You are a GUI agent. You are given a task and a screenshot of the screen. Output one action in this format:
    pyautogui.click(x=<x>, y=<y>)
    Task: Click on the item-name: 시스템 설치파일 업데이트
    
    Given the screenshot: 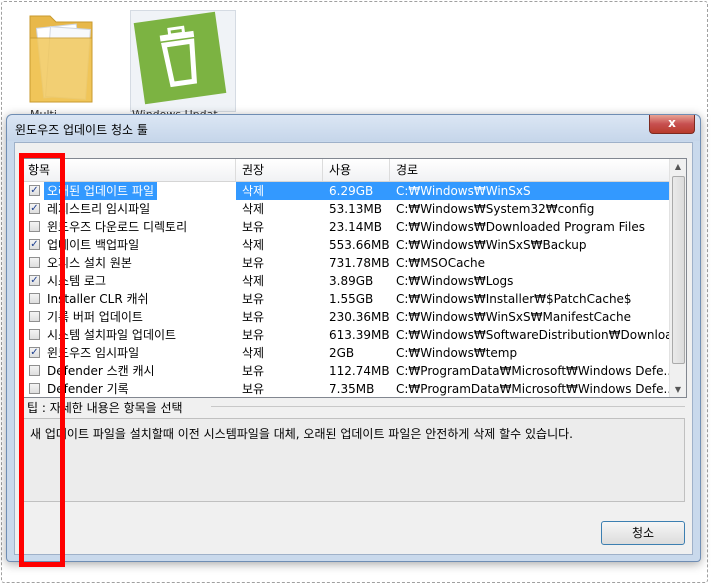 What is the action you would take?
    pyautogui.click(x=112, y=335)
    